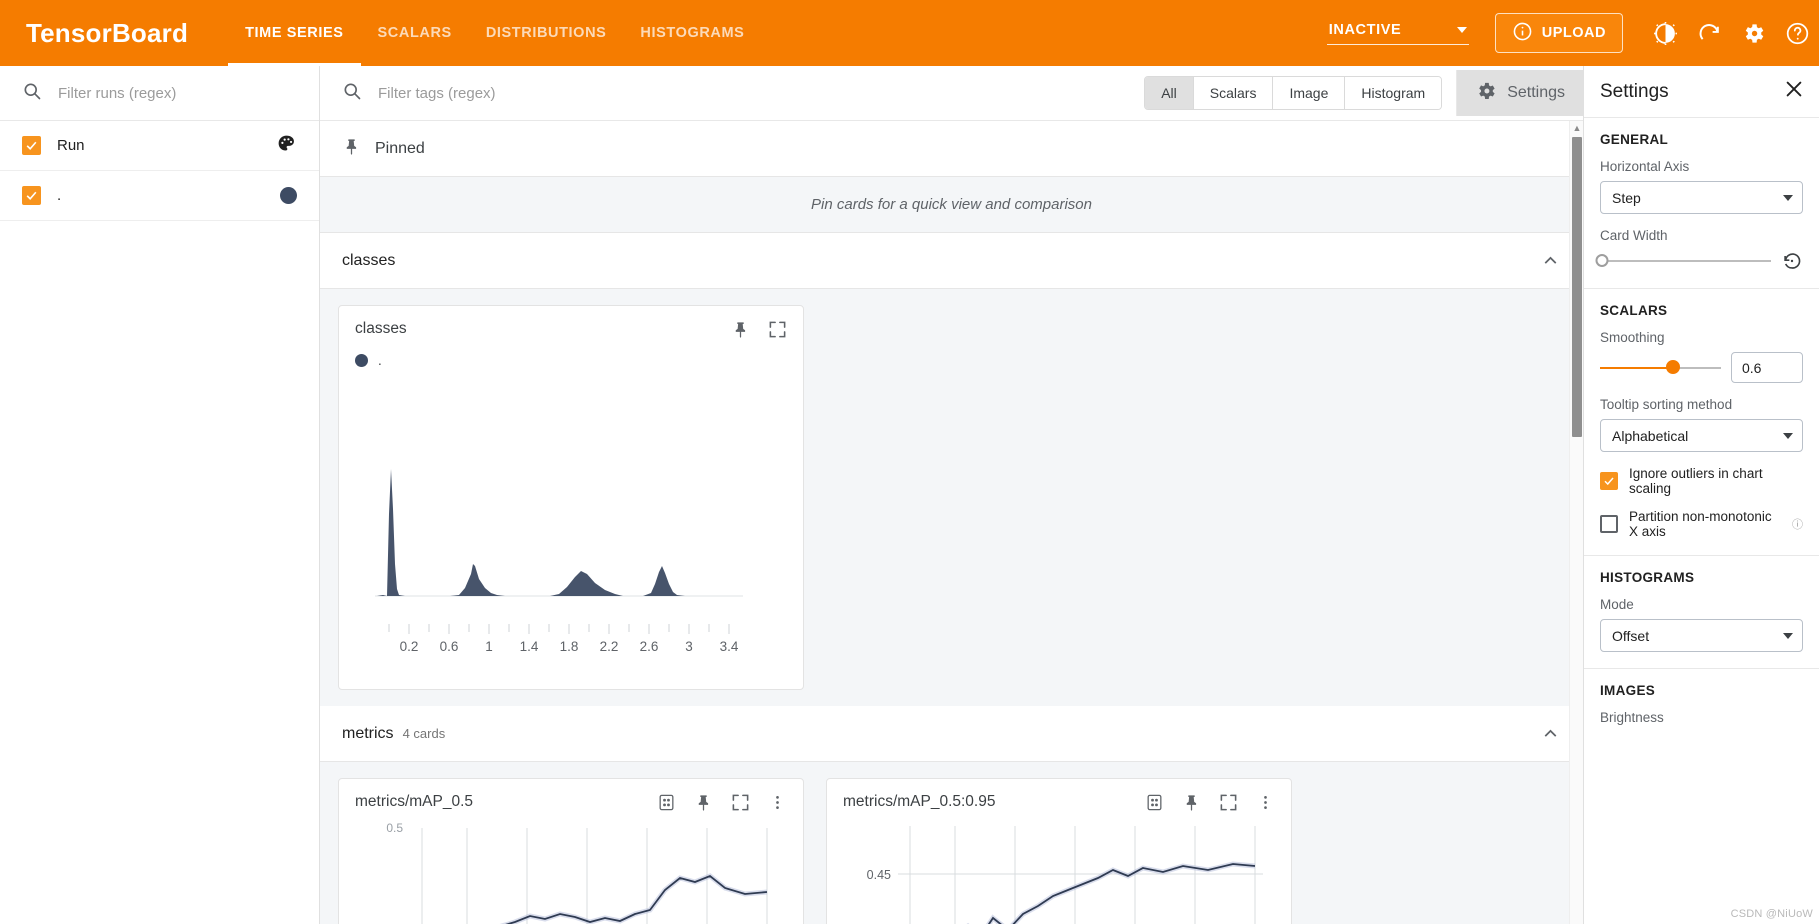 This screenshot has width=1819, height=924. What do you see at coordinates (381, 328) in the screenshot?
I see `card-classes-title: classes` at bounding box center [381, 328].